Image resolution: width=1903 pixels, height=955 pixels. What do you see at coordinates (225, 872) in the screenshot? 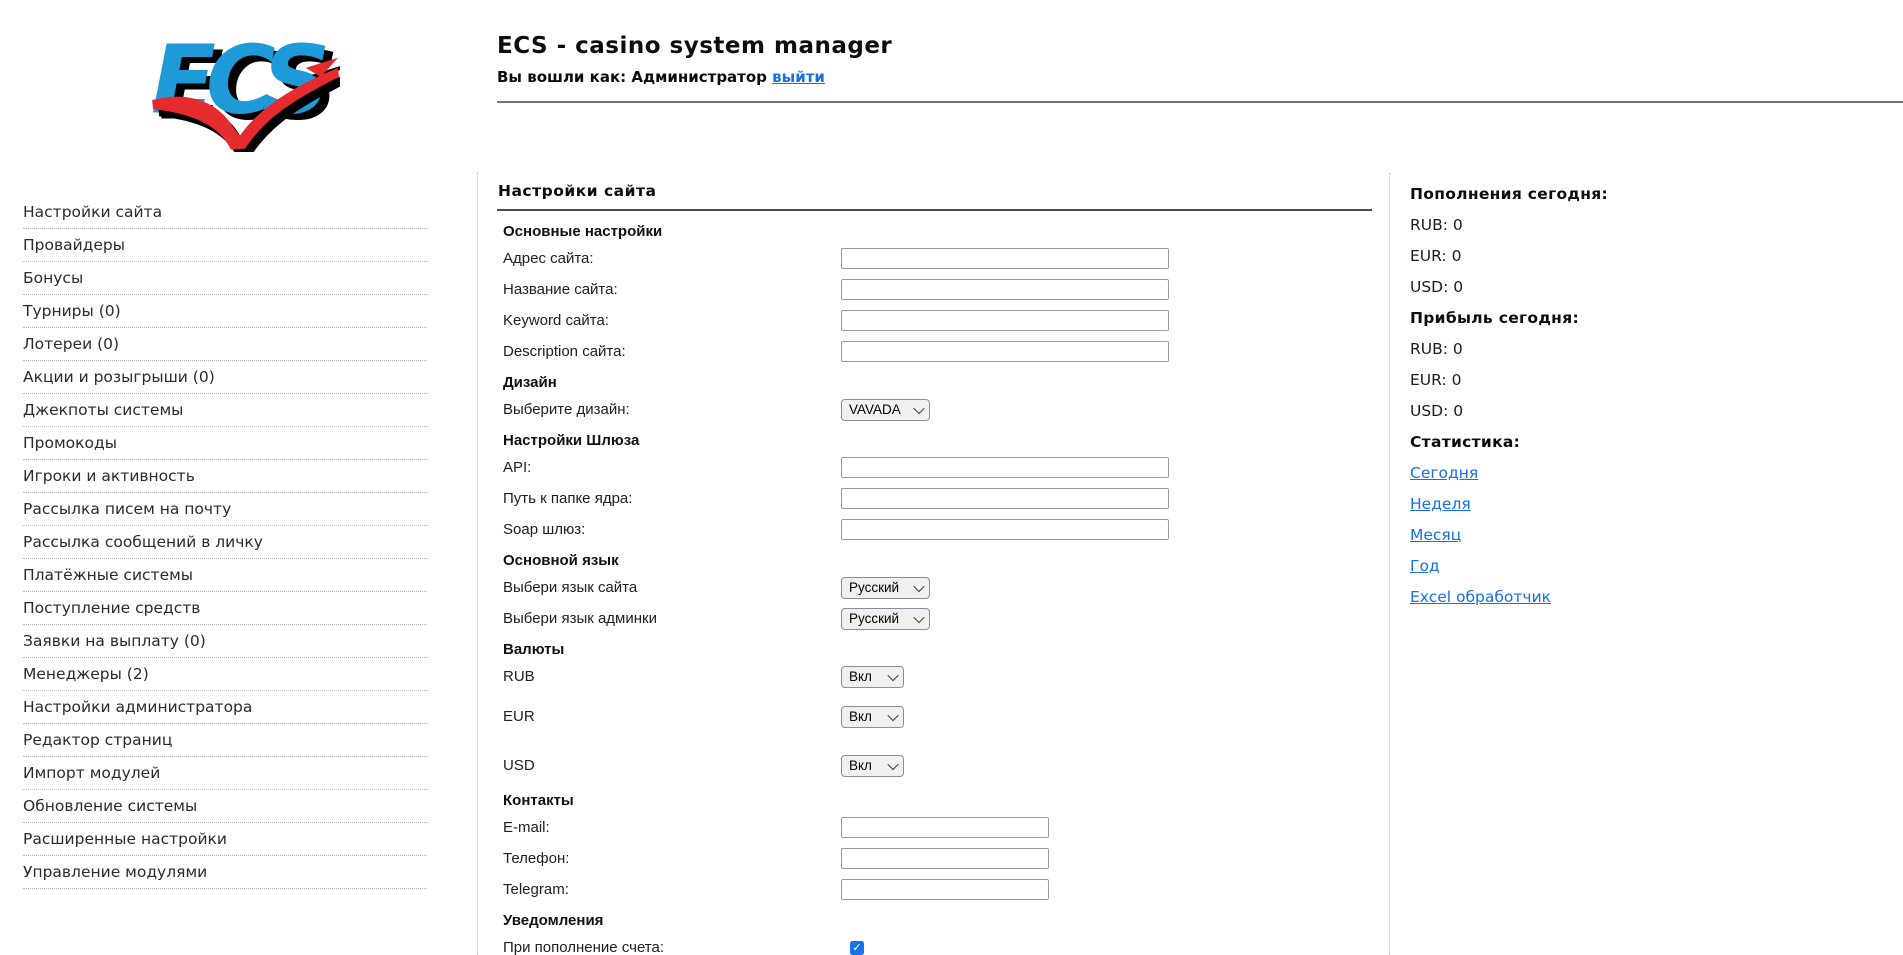
I see `sidebar-item-module-management: Управление модулями` at bounding box center [225, 872].